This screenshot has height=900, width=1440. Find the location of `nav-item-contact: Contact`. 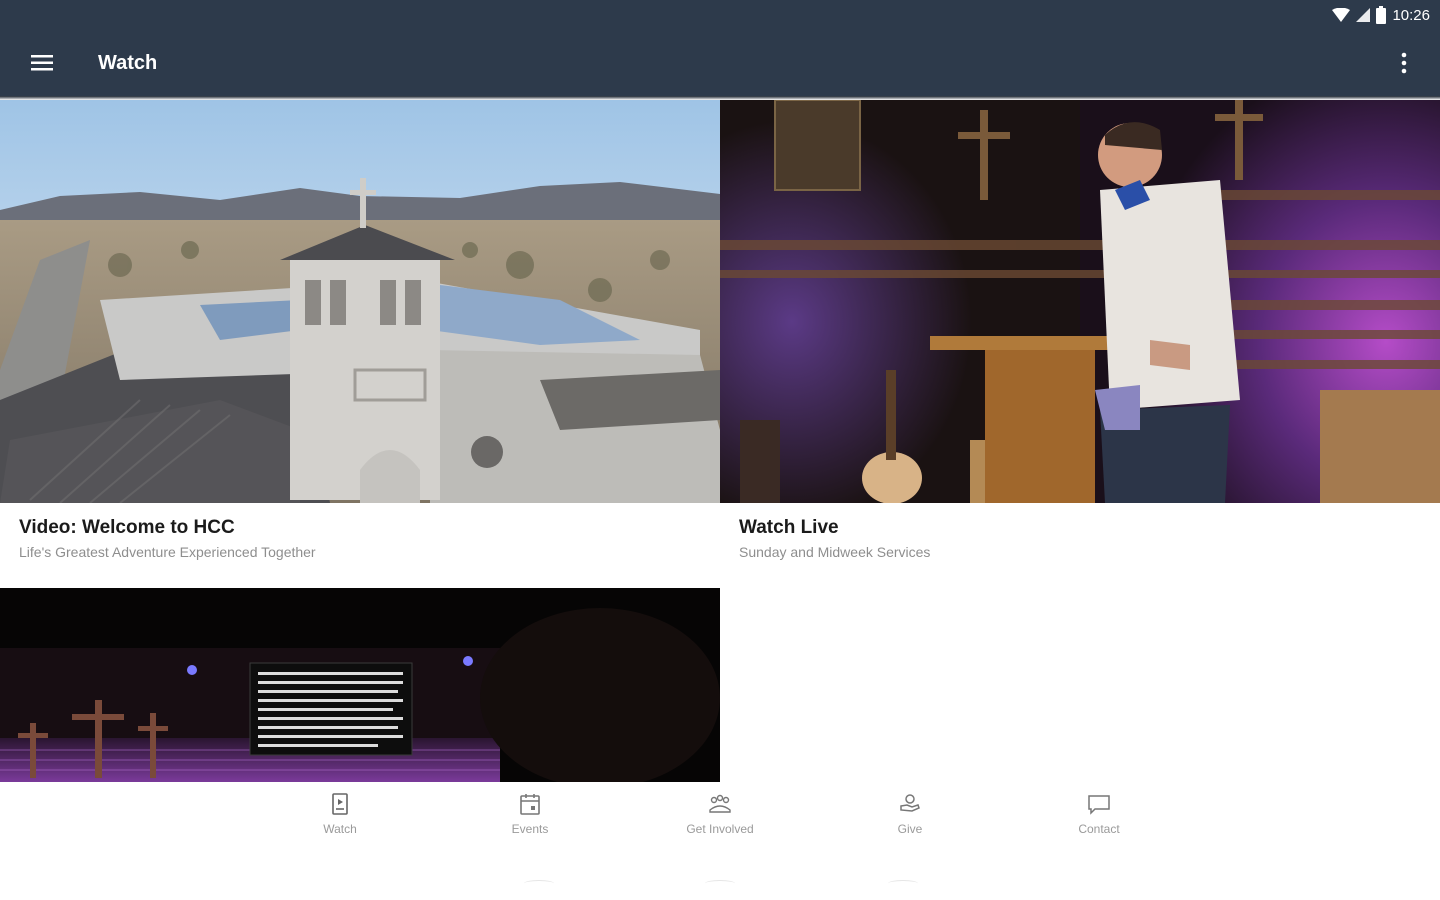

nav-item-contact: Contact is located at coordinates (1099, 817).